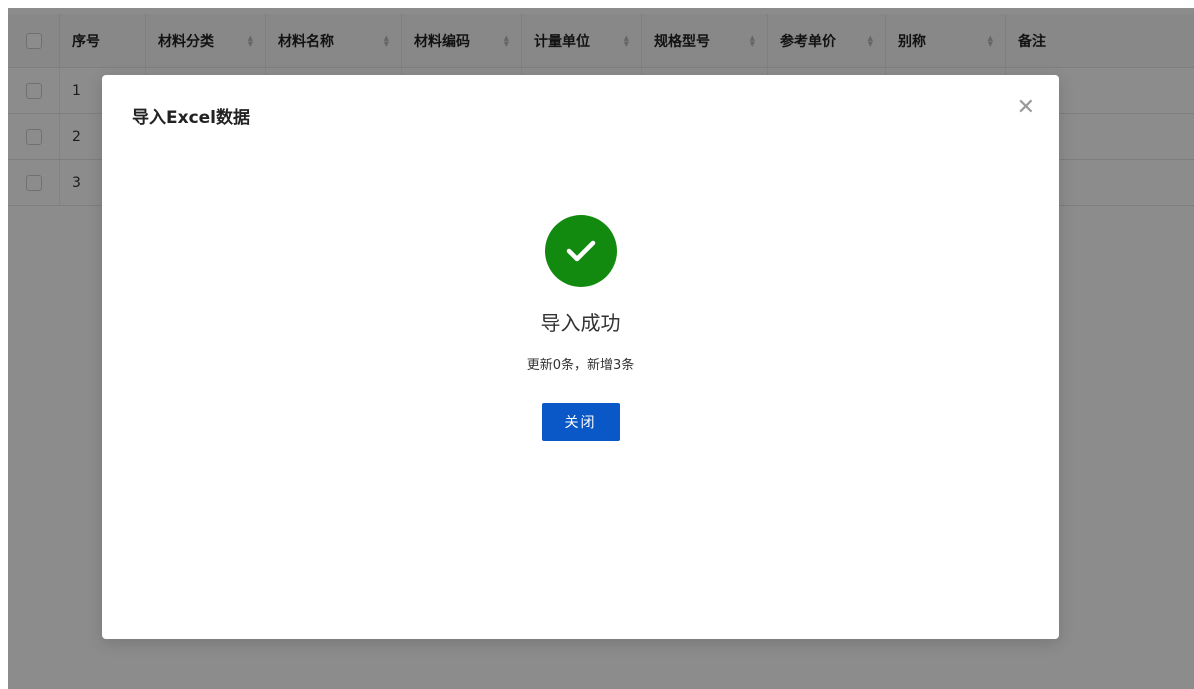 The height and width of the screenshot is (689, 1194). I want to click on result-title: 导入成功, so click(580, 323).